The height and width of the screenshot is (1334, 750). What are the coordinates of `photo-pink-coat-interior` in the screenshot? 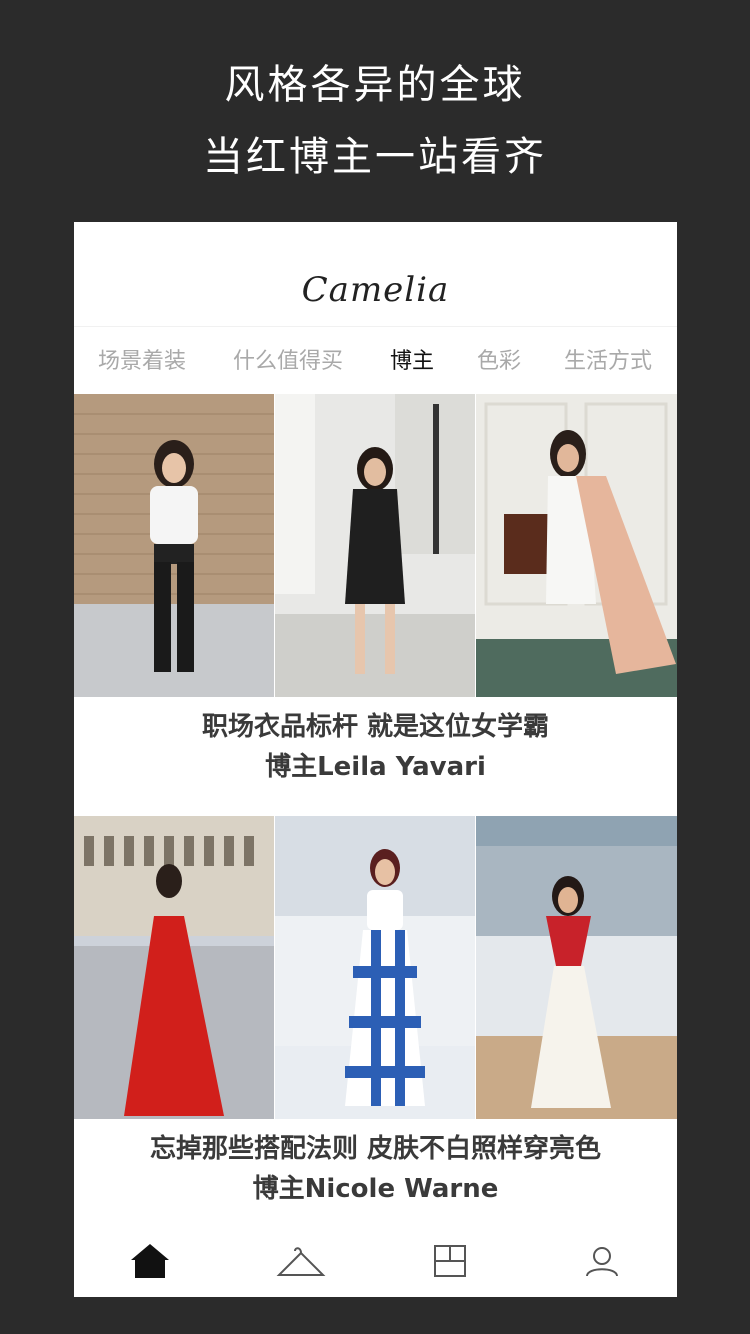 It's located at (576, 545).